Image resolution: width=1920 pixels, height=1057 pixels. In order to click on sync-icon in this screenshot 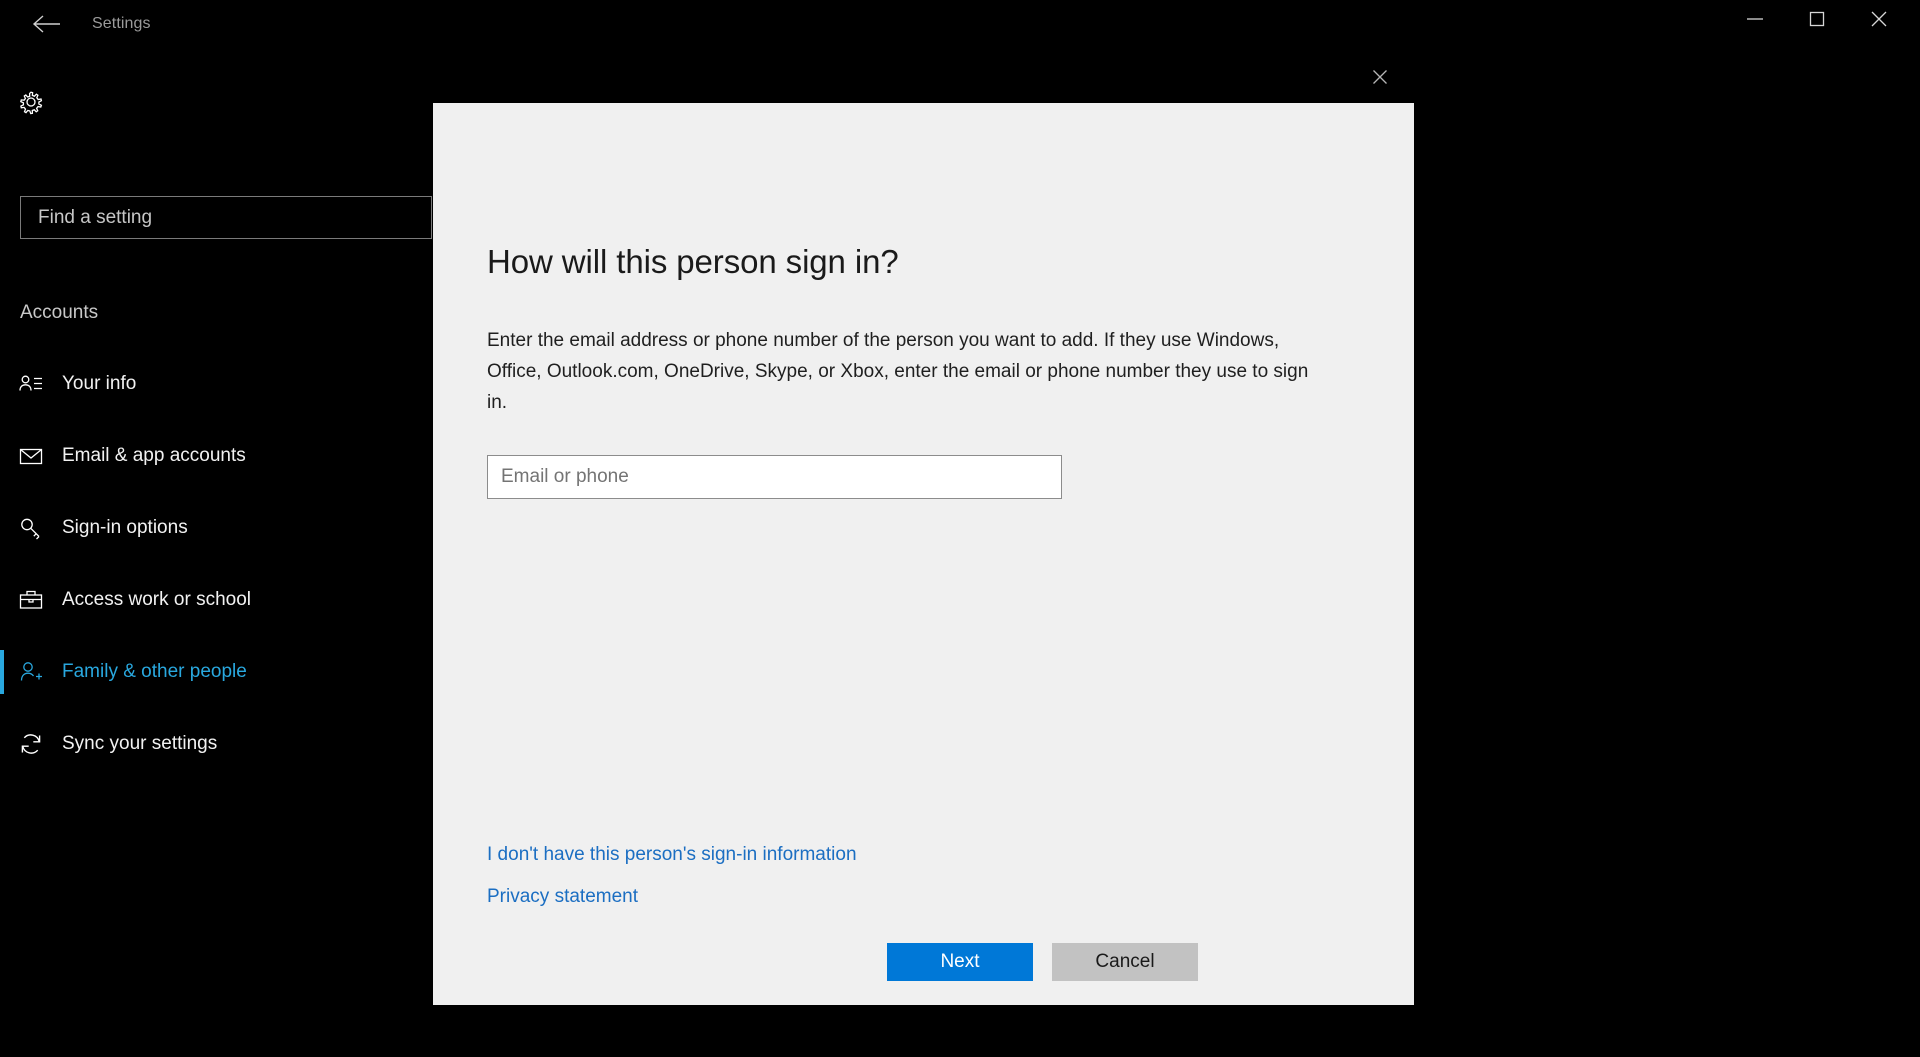, I will do `click(31, 744)`.